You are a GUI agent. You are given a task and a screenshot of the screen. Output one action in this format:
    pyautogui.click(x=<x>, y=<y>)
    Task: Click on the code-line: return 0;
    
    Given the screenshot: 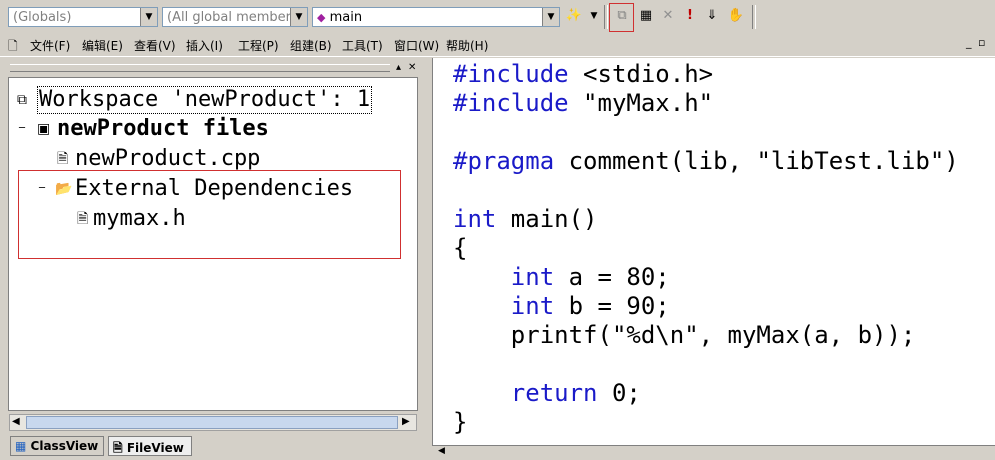 What is the action you would take?
    pyautogui.click(x=575, y=393)
    